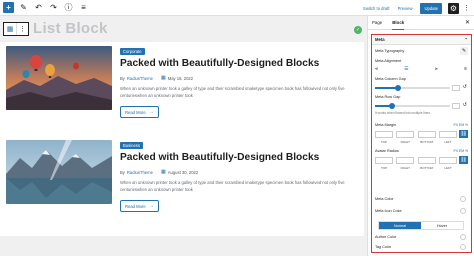 The height and width of the screenshot is (256, 474). What do you see at coordinates (463, 211) in the screenshot?
I see `meta-icon-color-swatch` at bounding box center [463, 211].